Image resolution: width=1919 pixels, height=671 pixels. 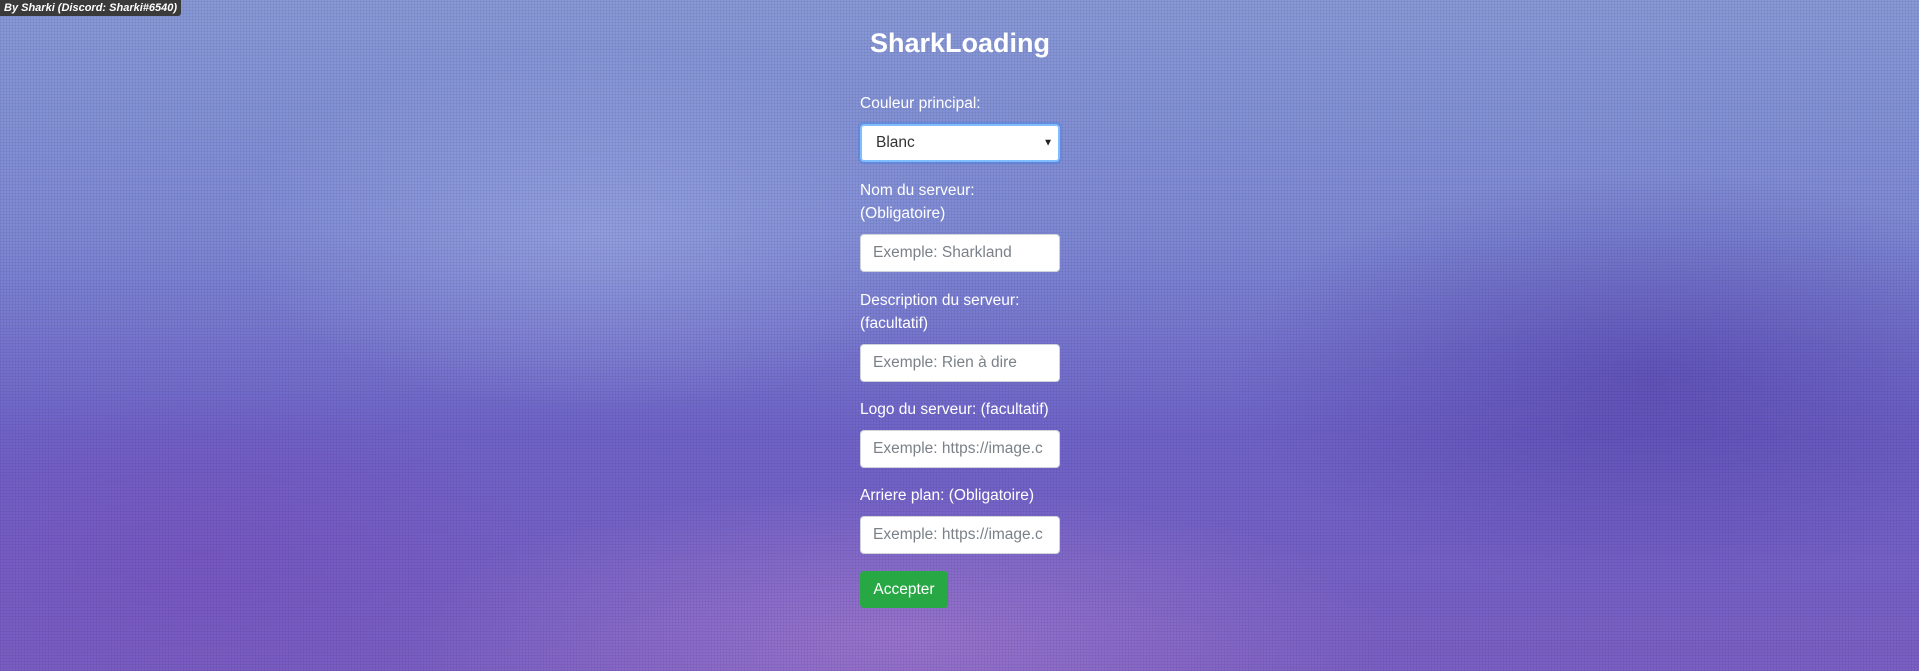 I want to click on main-color-select: Blanc ▼, so click(x=960, y=143).